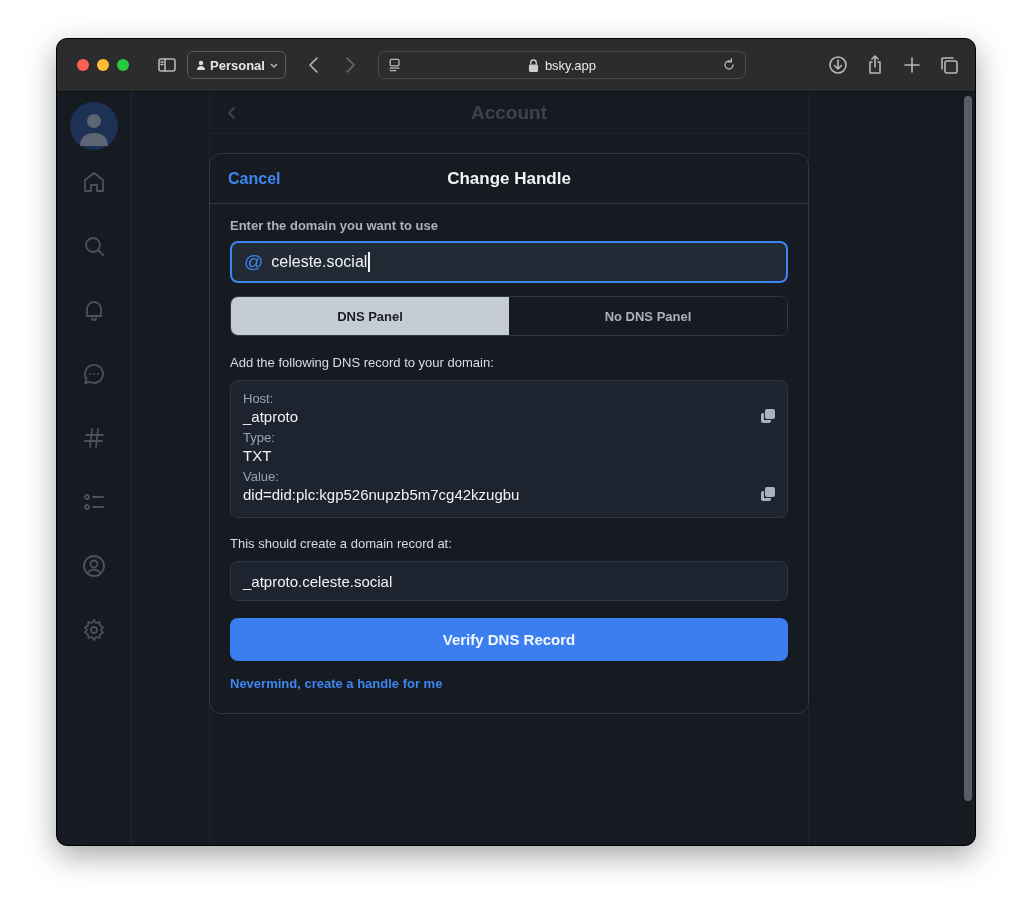 Image resolution: width=1032 pixels, height=920 pixels. Describe the element at coordinates (254, 262) in the screenshot. I see `at-sign: @` at that location.